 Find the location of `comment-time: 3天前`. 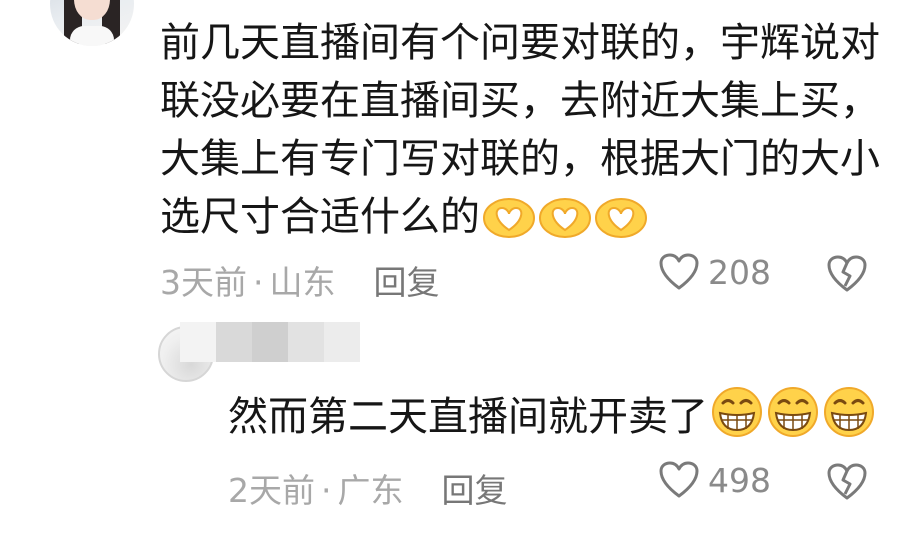

comment-time: 3天前 is located at coordinates (203, 282).